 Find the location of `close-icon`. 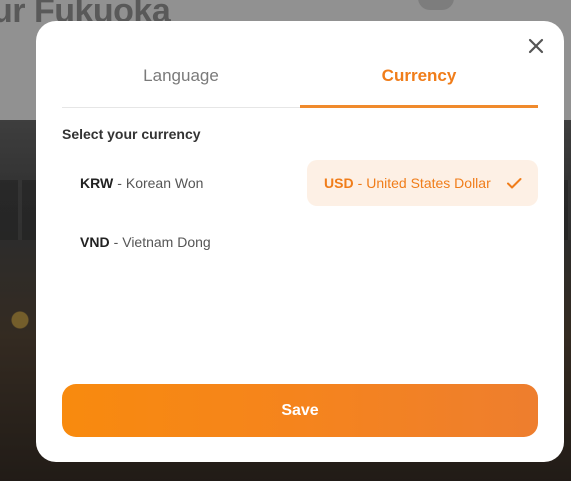

close-icon is located at coordinates (536, 46).